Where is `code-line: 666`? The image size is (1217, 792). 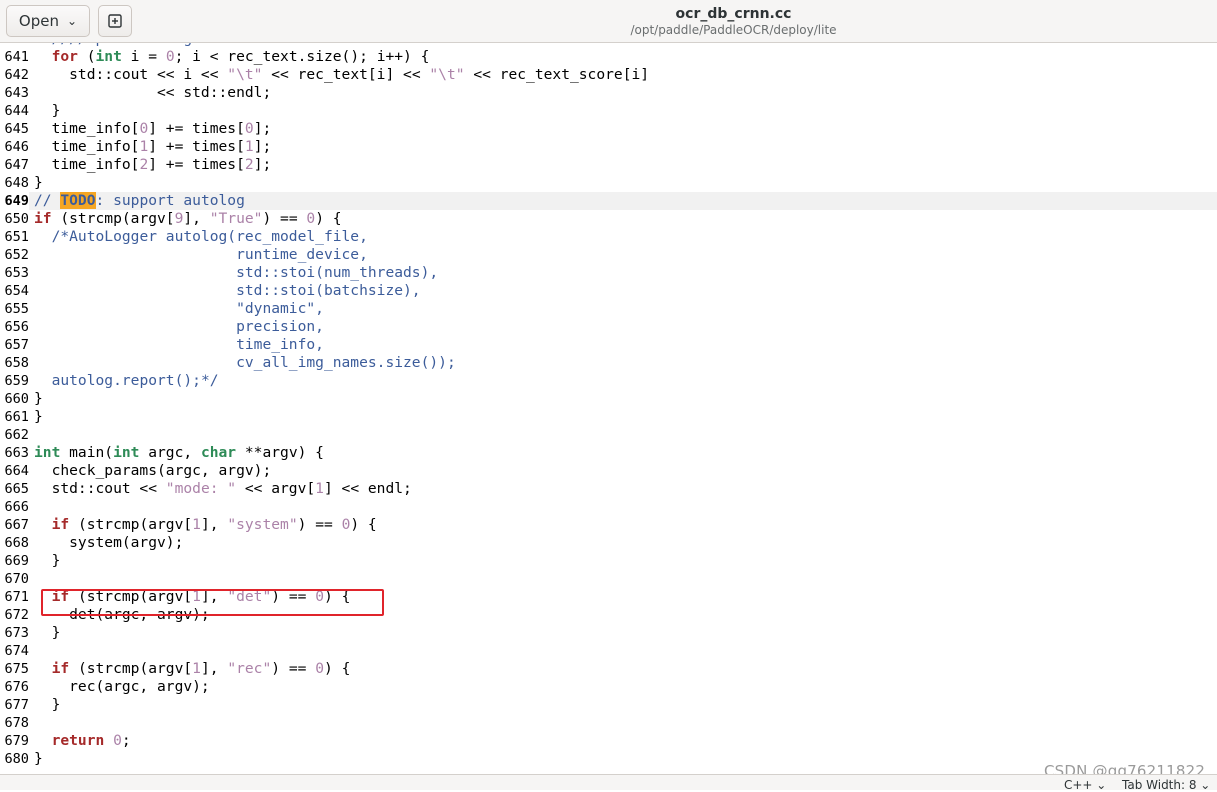
code-line: 666 is located at coordinates (608, 507).